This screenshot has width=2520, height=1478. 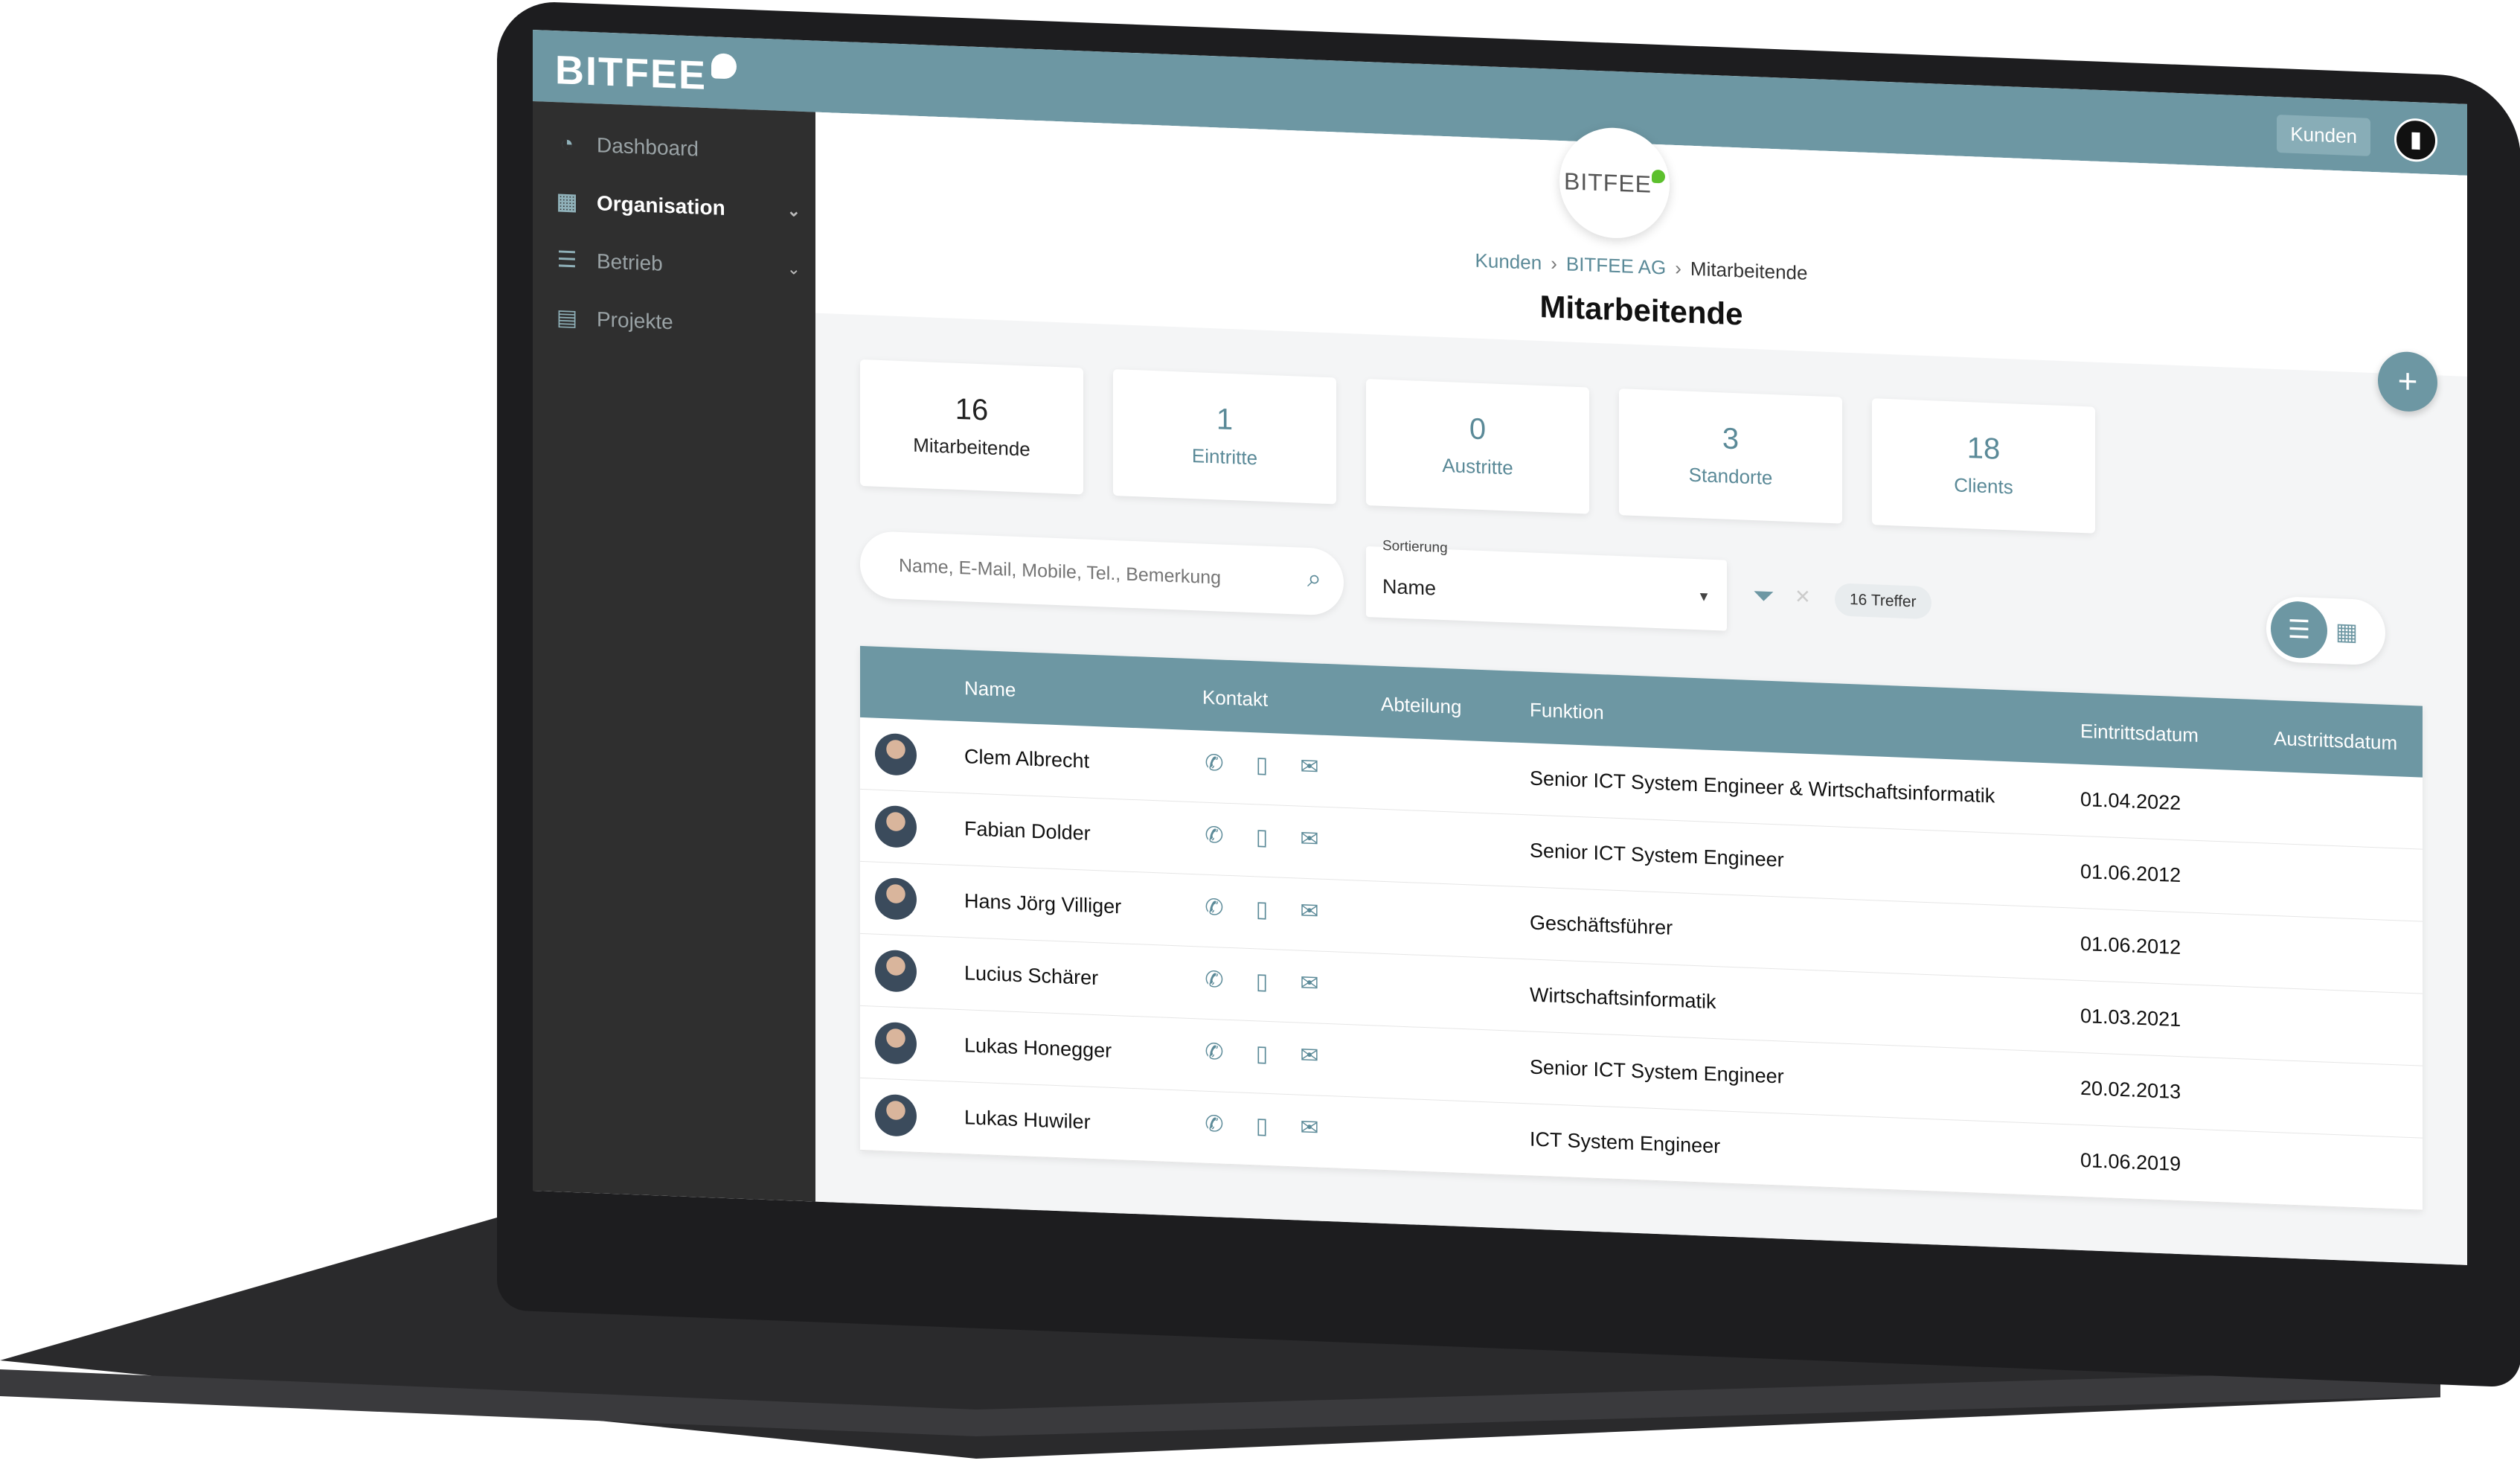 I want to click on column-header-entry-date: Eintrittsdatum, so click(x=2139, y=733).